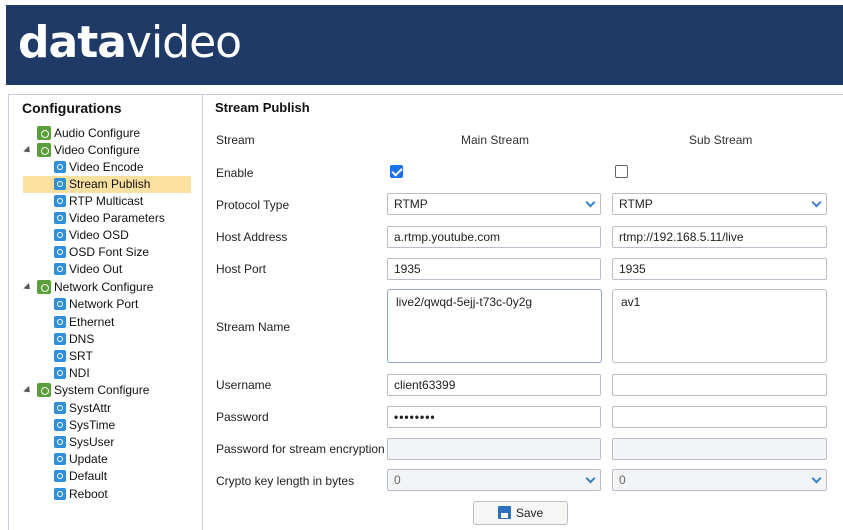 The image size is (843, 530). I want to click on tree-item-default: Default, so click(80, 476).